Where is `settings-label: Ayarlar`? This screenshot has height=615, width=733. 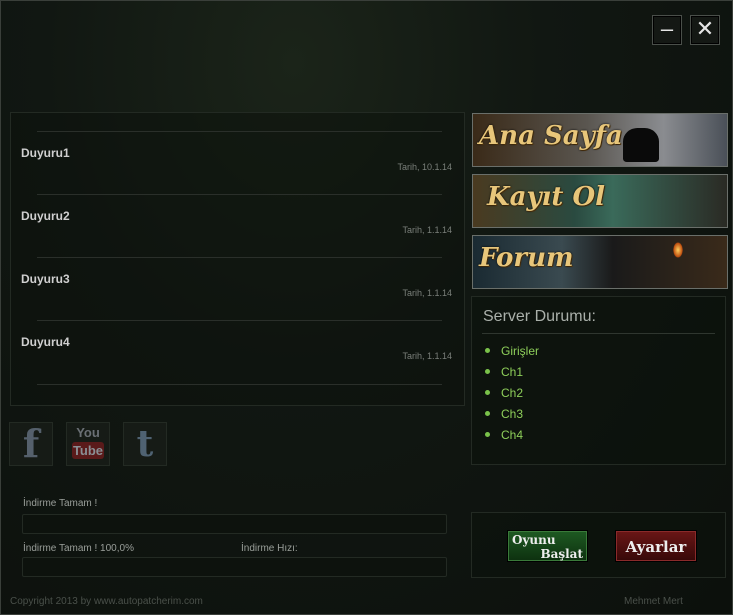
settings-label: Ayarlar is located at coordinates (656, 547).